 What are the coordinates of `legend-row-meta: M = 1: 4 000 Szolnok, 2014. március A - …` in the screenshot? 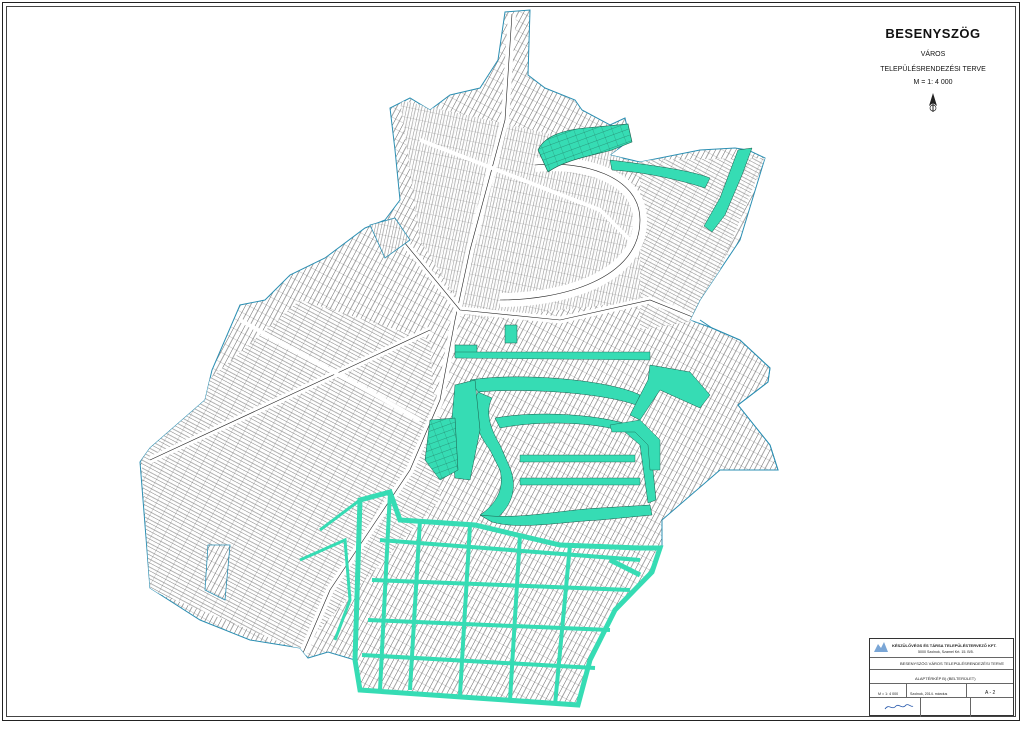 It's located at (941, 690).